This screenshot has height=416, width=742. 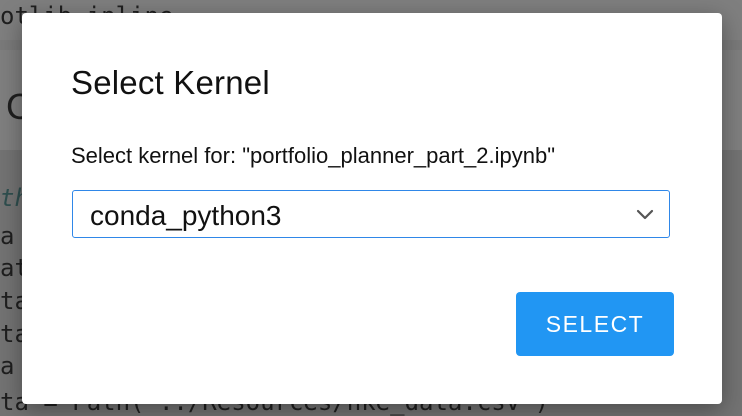 What do you see at coordinates (170, 82) in the screenshot?
I see `dialog-title: Select Kernel` at bounding box center [170, 82].